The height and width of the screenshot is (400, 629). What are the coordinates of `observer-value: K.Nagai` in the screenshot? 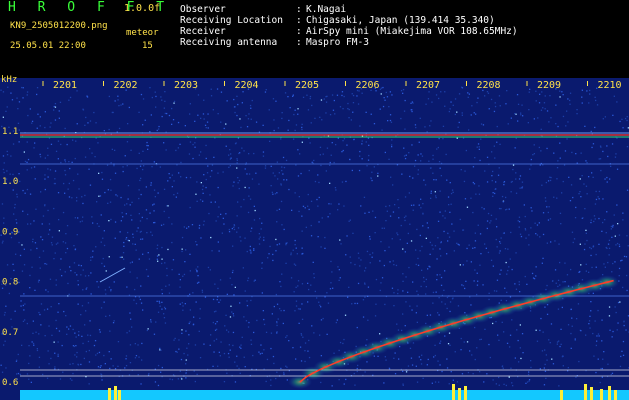 It's located at (326, 9).